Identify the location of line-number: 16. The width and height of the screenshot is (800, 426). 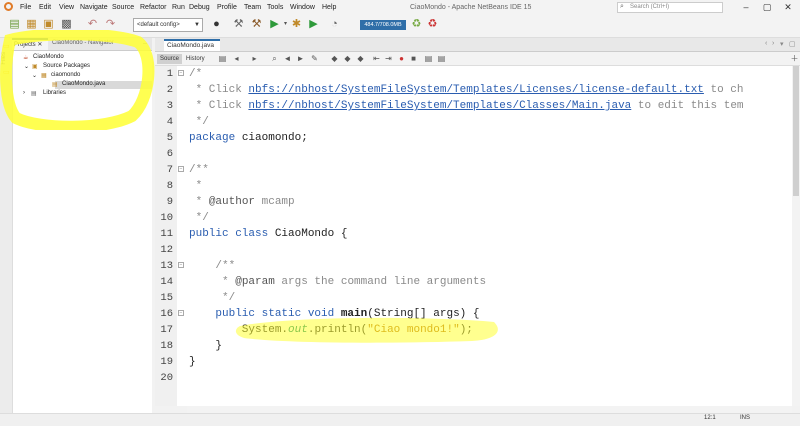
(166, 314).